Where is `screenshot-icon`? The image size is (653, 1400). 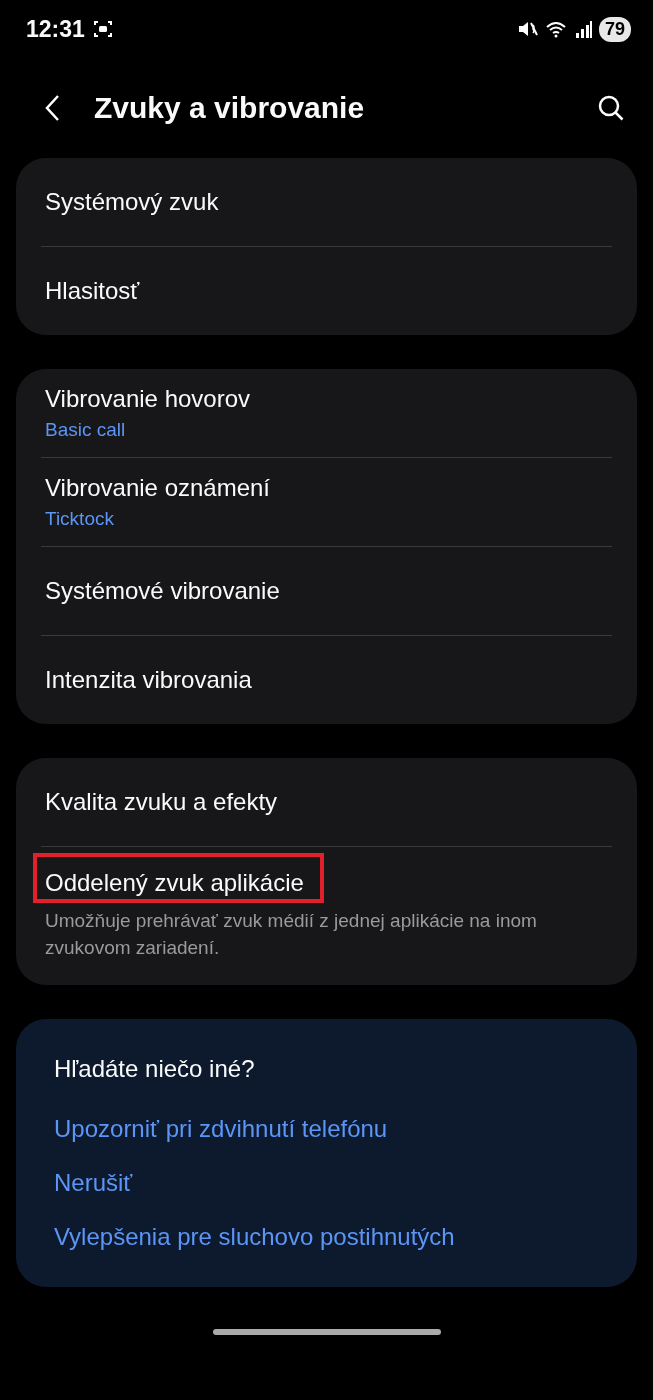
screenshot-icon is located at coordinates (102, 29).